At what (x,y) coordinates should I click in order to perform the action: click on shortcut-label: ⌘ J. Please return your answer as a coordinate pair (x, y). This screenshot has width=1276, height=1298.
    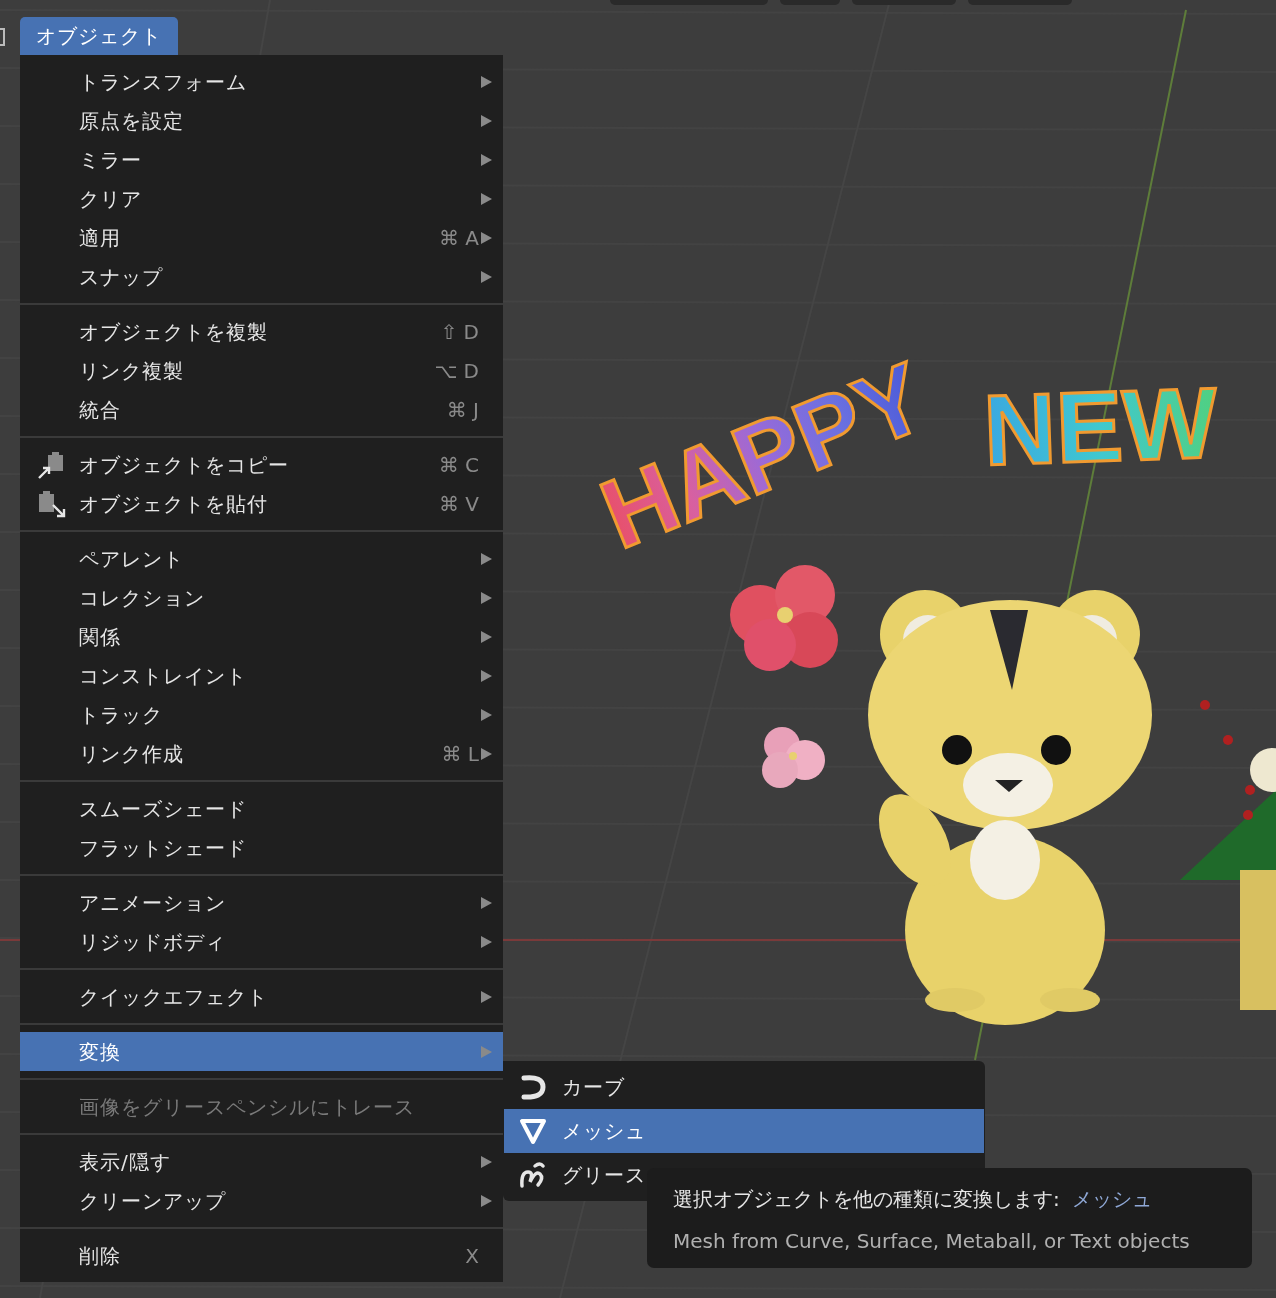
    Looking at the image, I should click on (462, 410).